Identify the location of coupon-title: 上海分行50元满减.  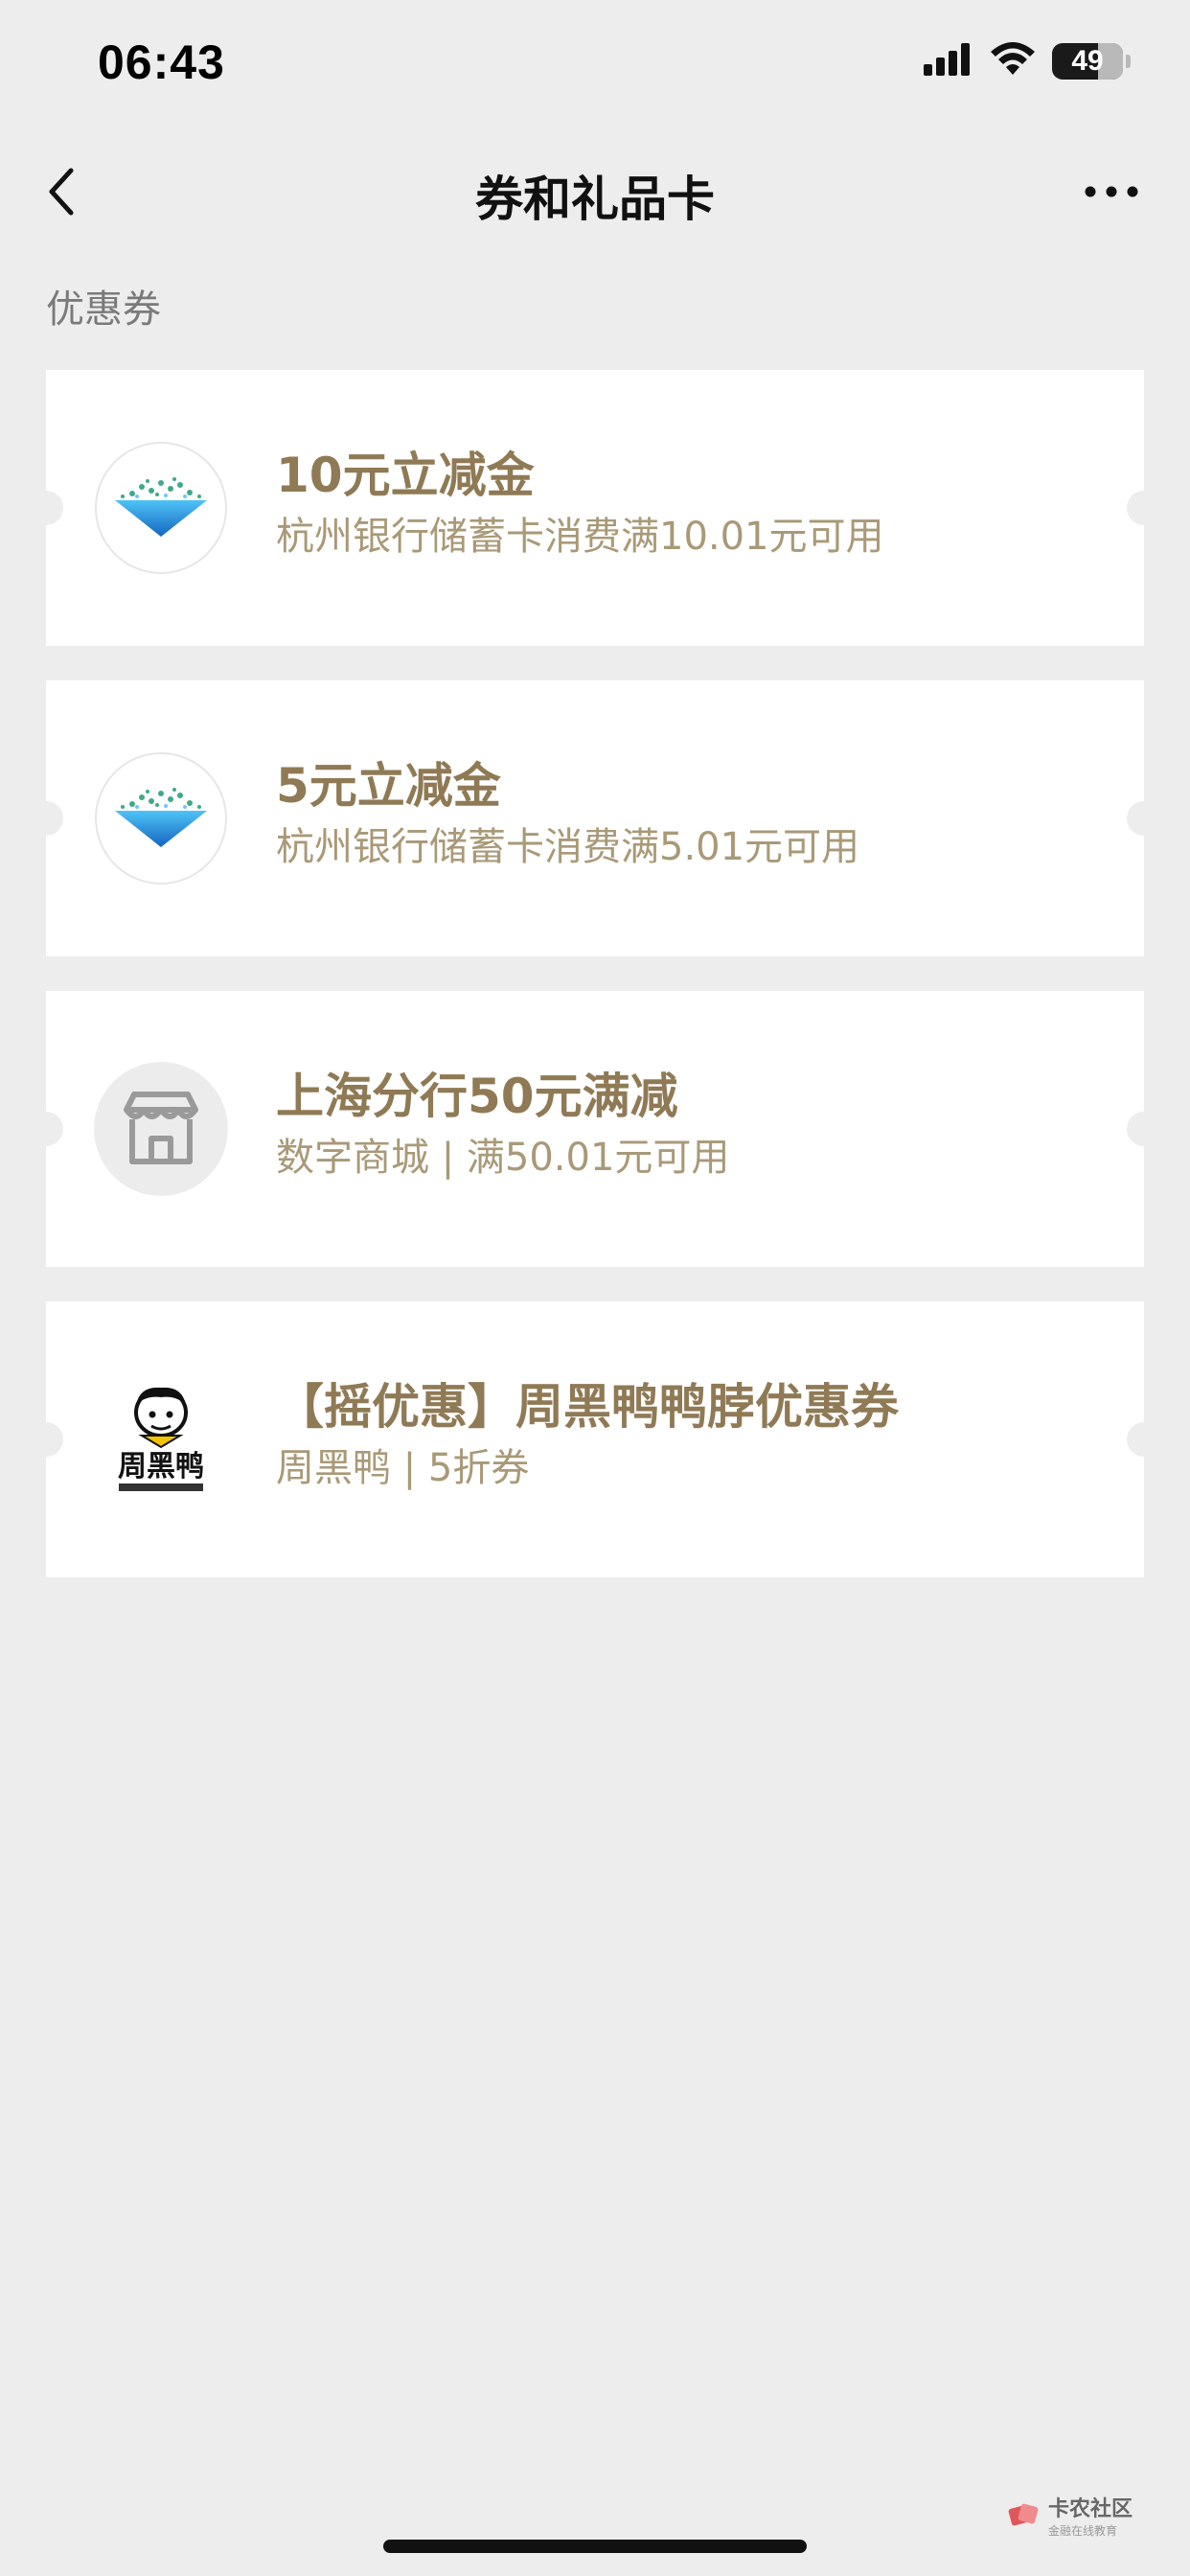
(477, 1096).